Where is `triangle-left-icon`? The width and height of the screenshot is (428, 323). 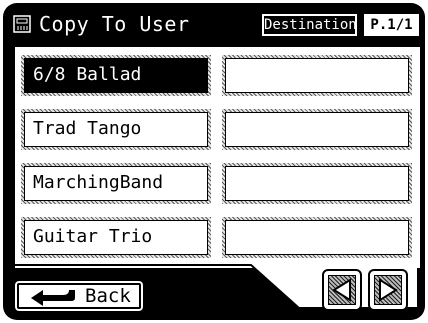 triangle-left-icon is located at coordinates (341, 290).